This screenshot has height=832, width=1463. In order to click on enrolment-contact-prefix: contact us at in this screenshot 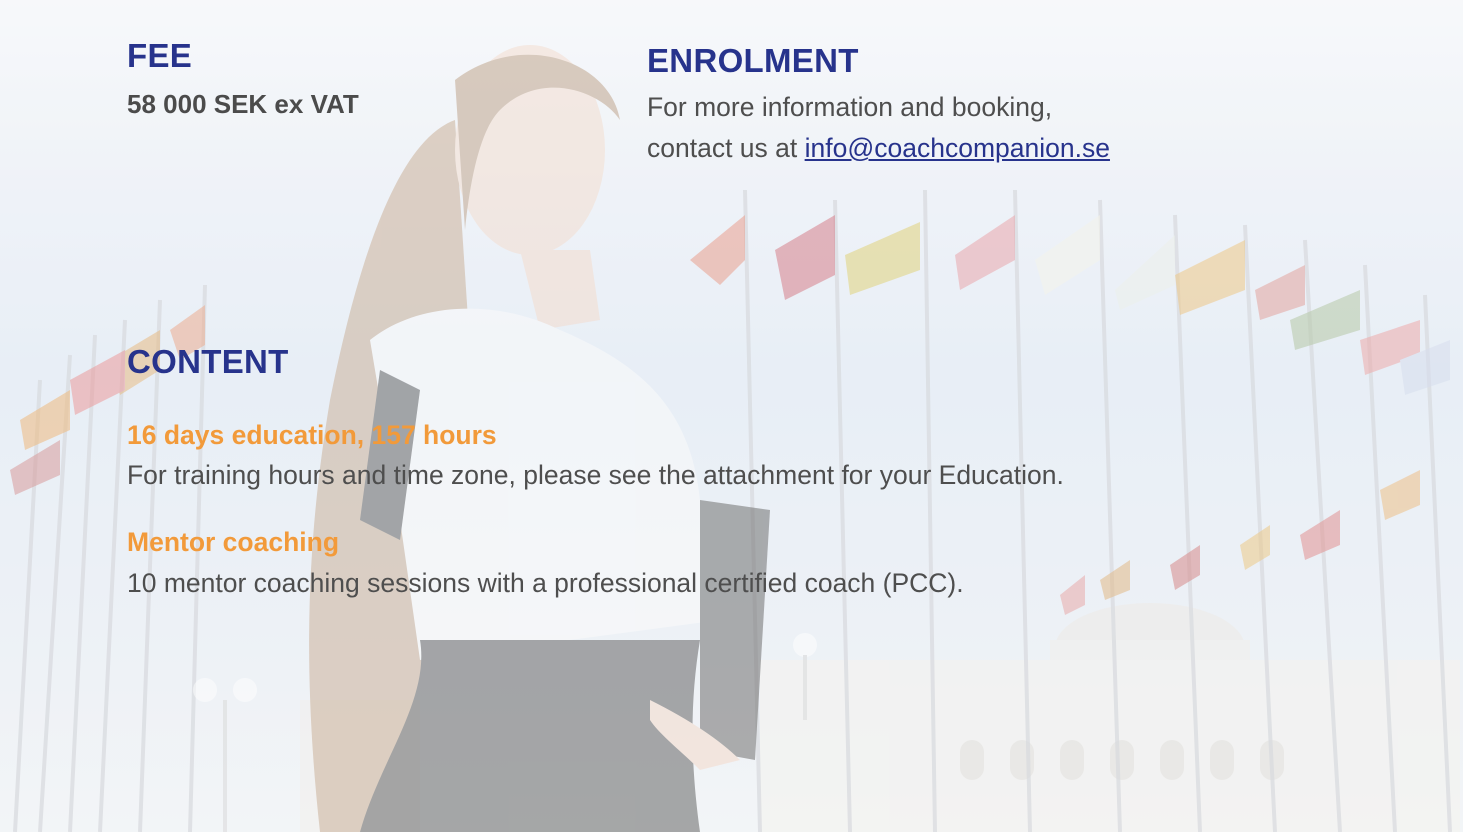, I will do `click(726, 148)`.